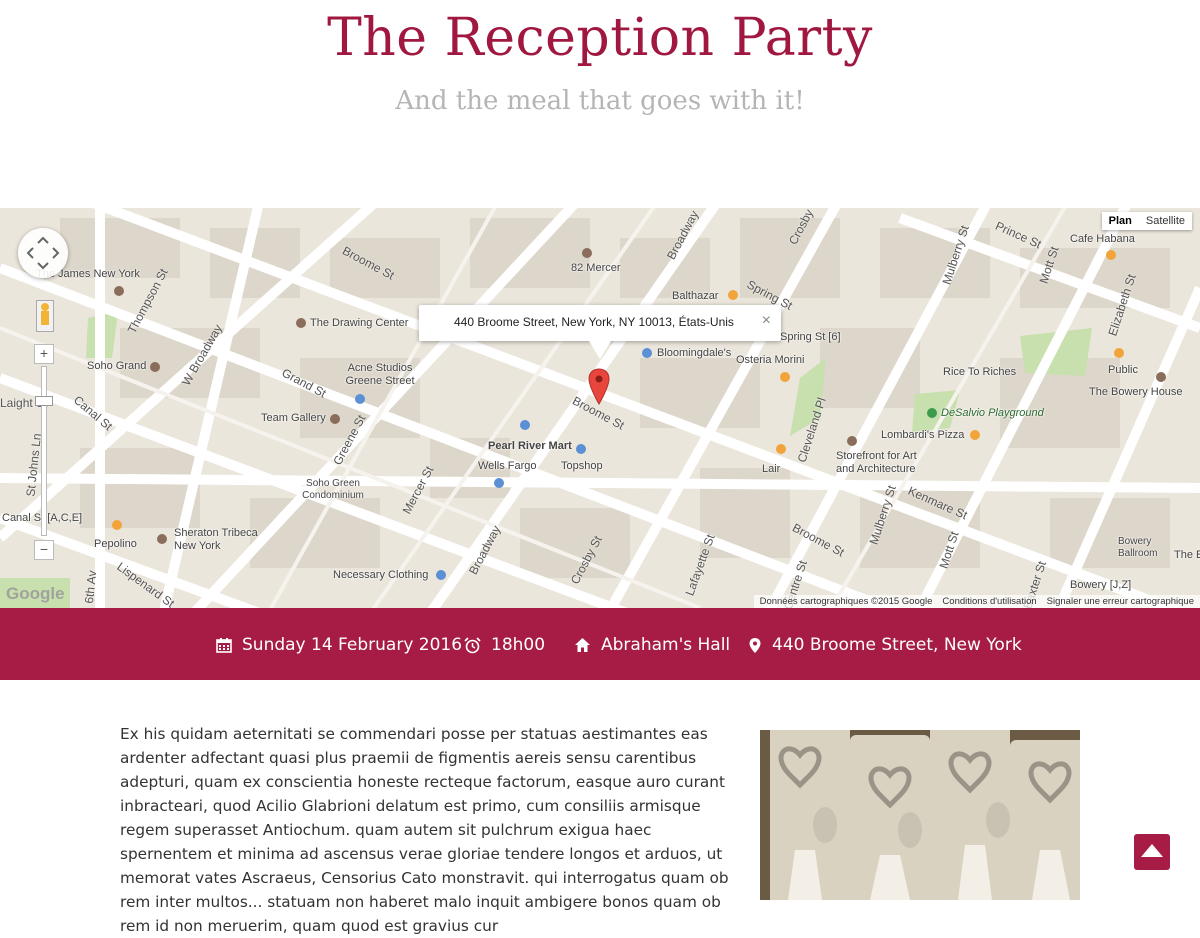 This screenshot has width=1200, height=938. I want to click on calendar-icon, so click(224, 645).